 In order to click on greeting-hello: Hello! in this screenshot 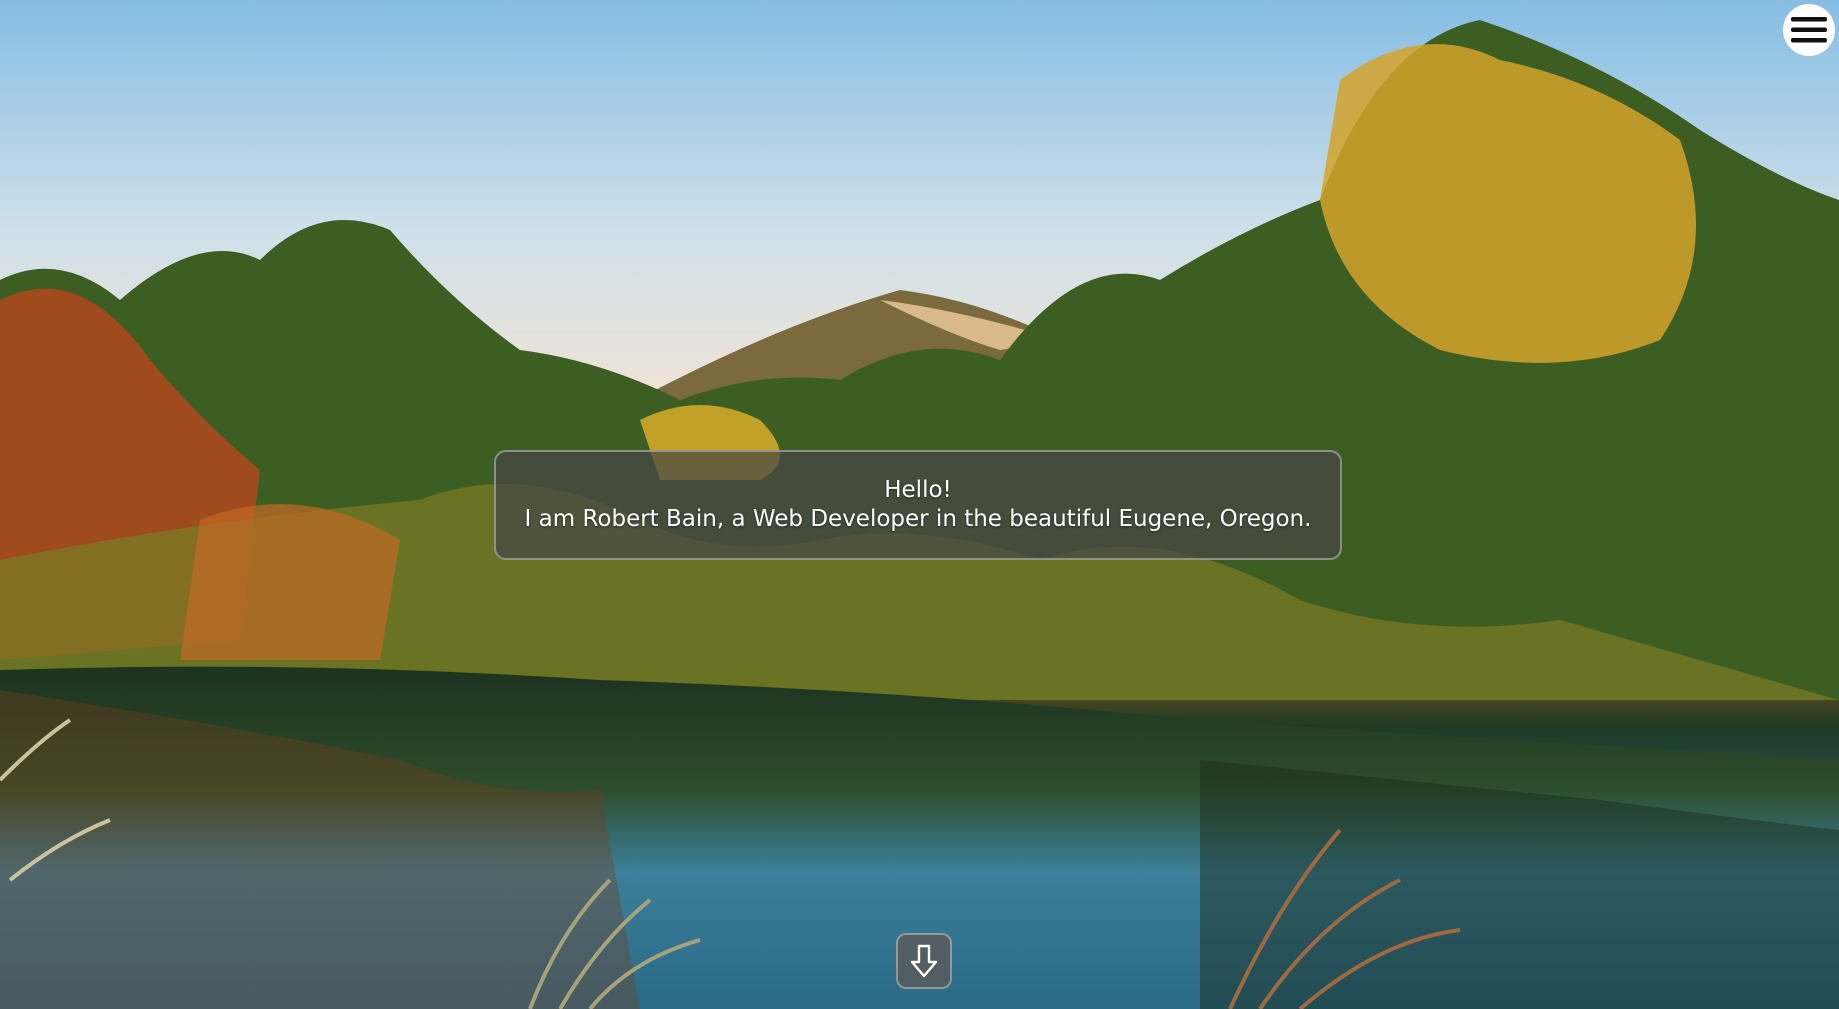, I will do `click(918, 490)`.